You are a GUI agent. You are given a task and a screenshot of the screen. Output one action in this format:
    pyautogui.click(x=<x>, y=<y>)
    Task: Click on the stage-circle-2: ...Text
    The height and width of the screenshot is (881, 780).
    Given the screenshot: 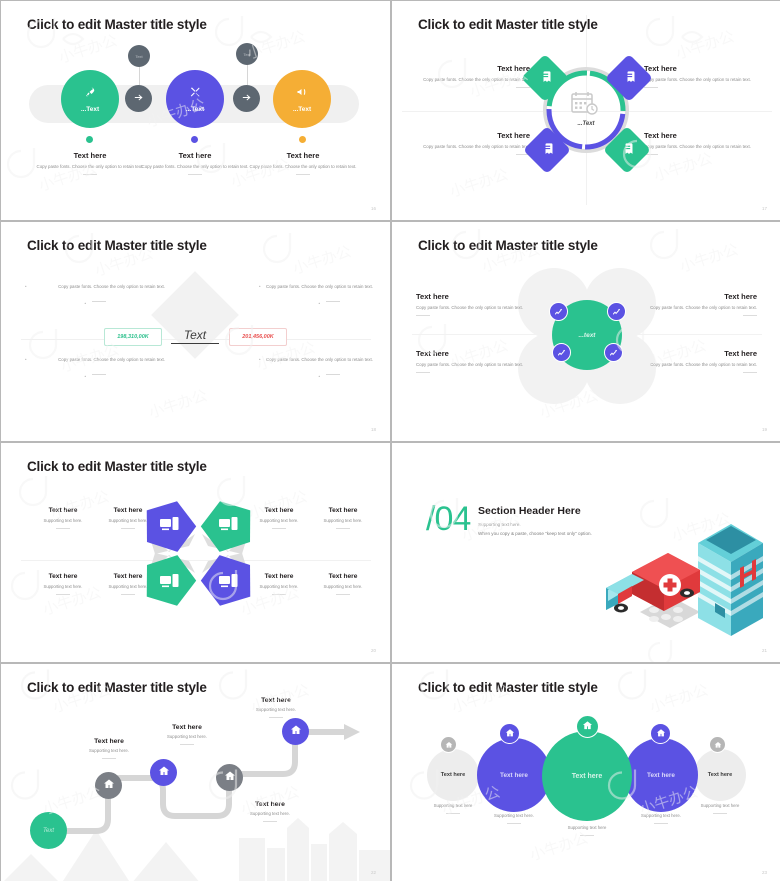 What is the action you would take?
    pyautogui.click(x=195, y=99)
    